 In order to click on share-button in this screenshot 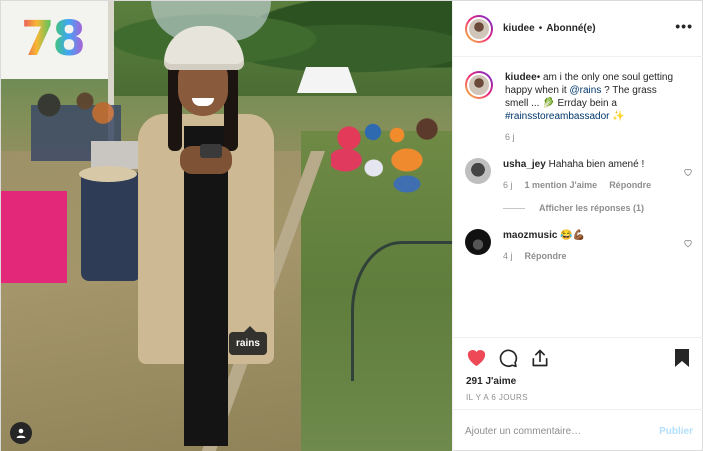, I will do `click(540, 358)`.